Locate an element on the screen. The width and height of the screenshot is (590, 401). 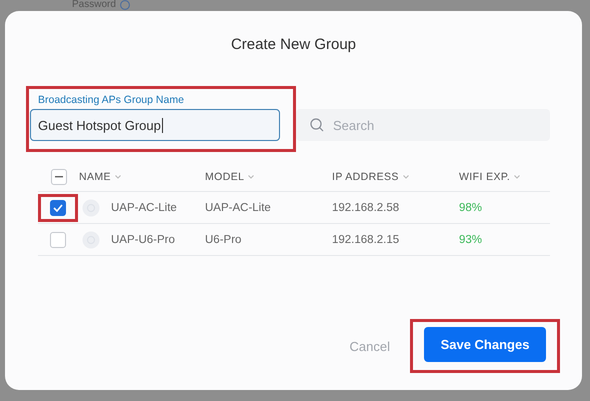
field-label: Broadcasting APs Group Name is located at coordinates (111, 100).